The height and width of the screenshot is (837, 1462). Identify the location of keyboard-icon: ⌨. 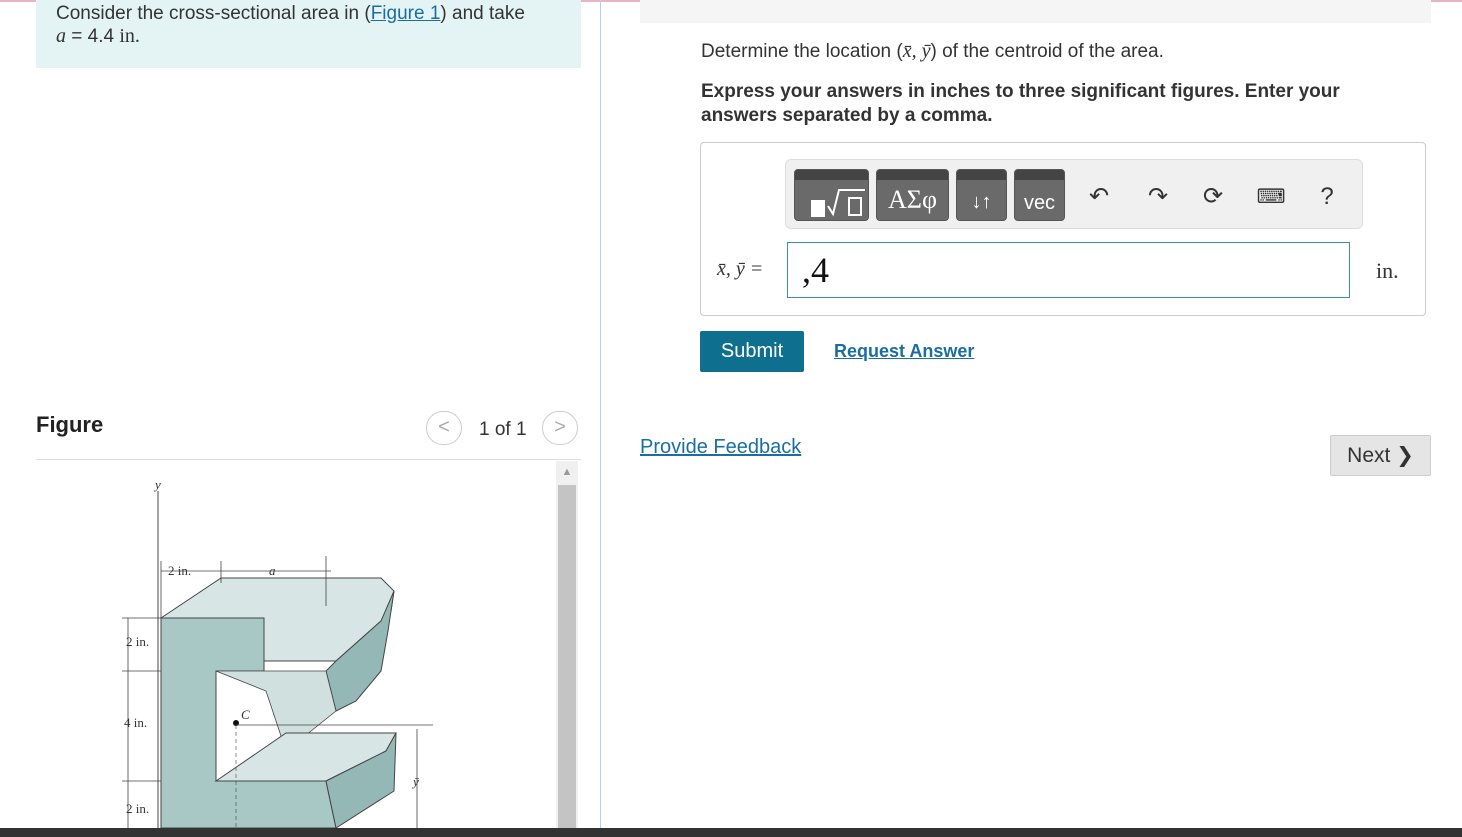
(1271, 197).